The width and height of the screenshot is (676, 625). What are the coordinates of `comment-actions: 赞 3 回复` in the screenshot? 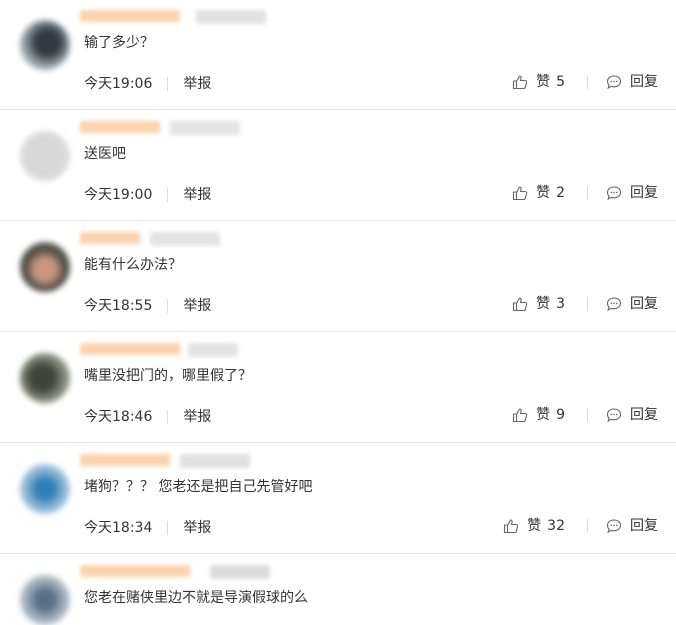 It's located at (585, 304).